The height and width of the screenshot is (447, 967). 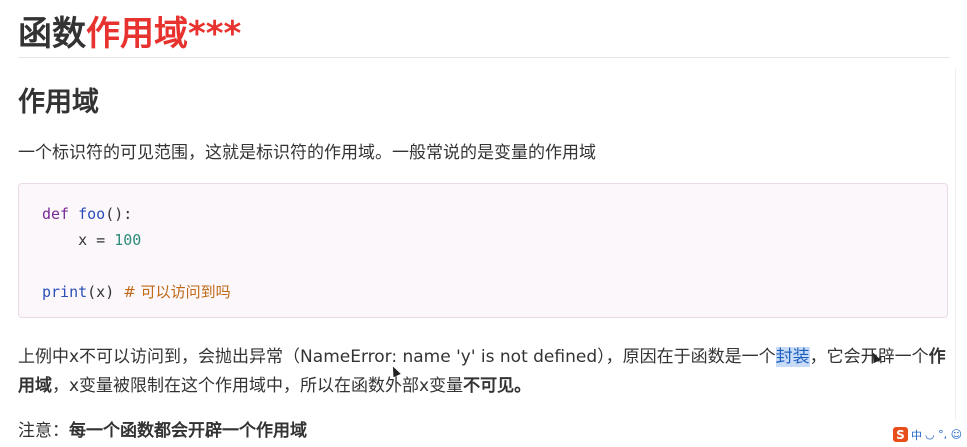 What do you see at coordinates (56, 214) in the screenshot?
I see `code-keyword: def` at bounding box center [56, 214].